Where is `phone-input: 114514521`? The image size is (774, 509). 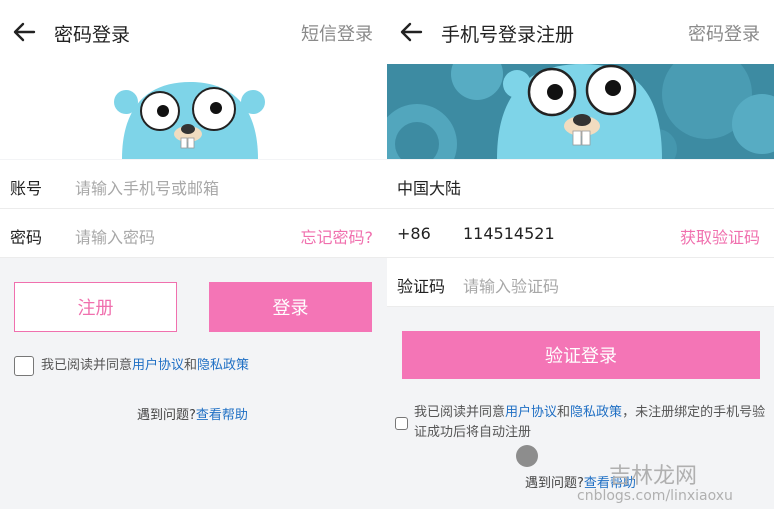
phone-input: 114514521 is located at coordinates (509, 233).